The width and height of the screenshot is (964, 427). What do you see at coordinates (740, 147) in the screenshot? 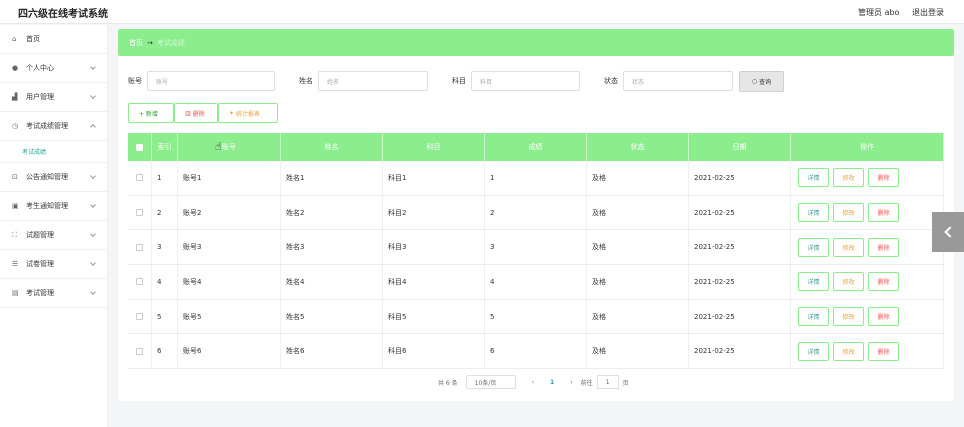
I see `col-date: 日期` at bounding box center [740, 147].